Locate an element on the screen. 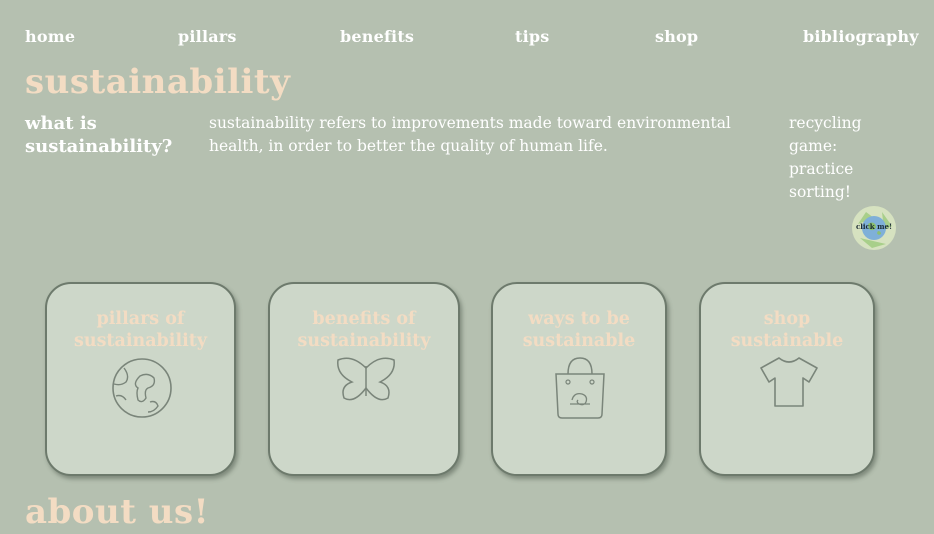 This screenshot has width=934, height=534. nav-bibliography-link: bibliography is located at coordinates (861, 36).